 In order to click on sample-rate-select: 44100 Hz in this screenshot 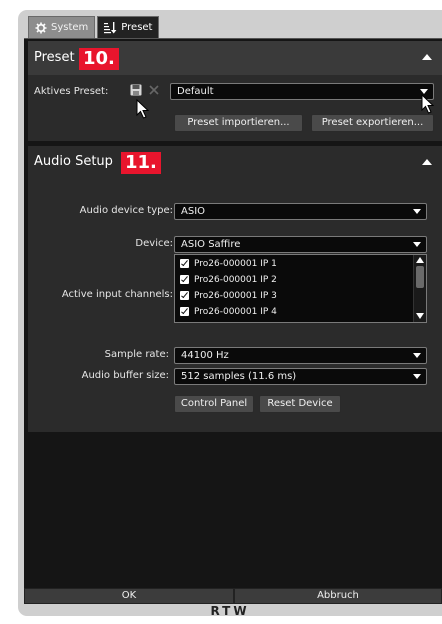, I will do `click(300, 355)`.